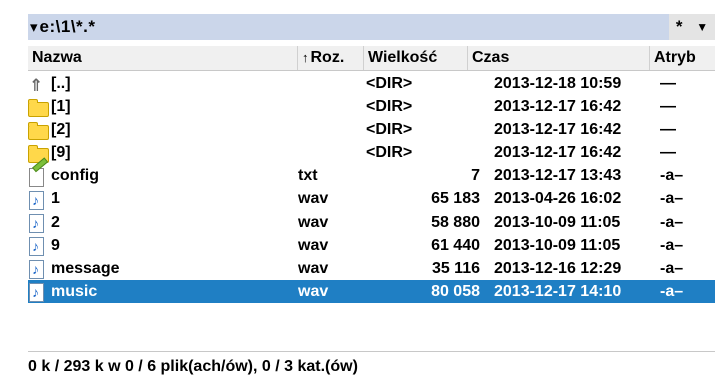  I want to click on file-row-parent: ⇑ [..] <DIR> 2013-12-18 10:59 —, so click(371, 83).